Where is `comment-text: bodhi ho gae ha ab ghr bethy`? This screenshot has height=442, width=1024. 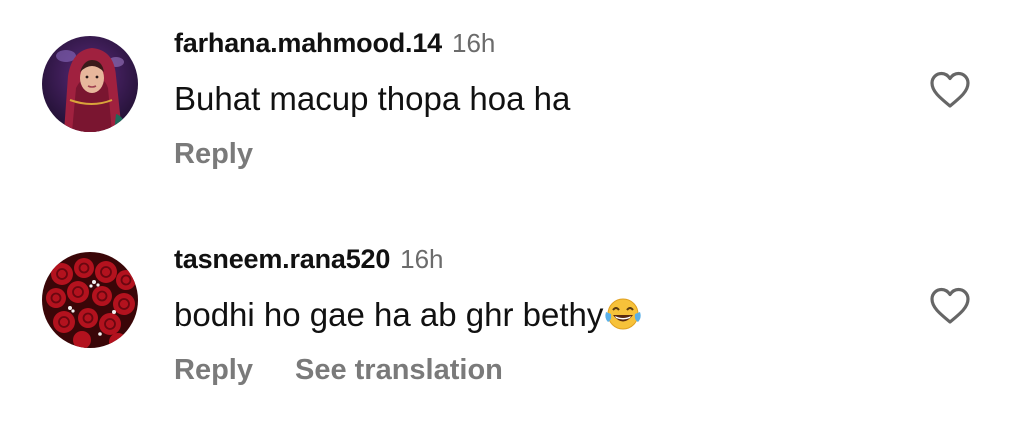 comment-text: bodhi ho gae ha ab ghr bethy is located at coordinates (408, 315).